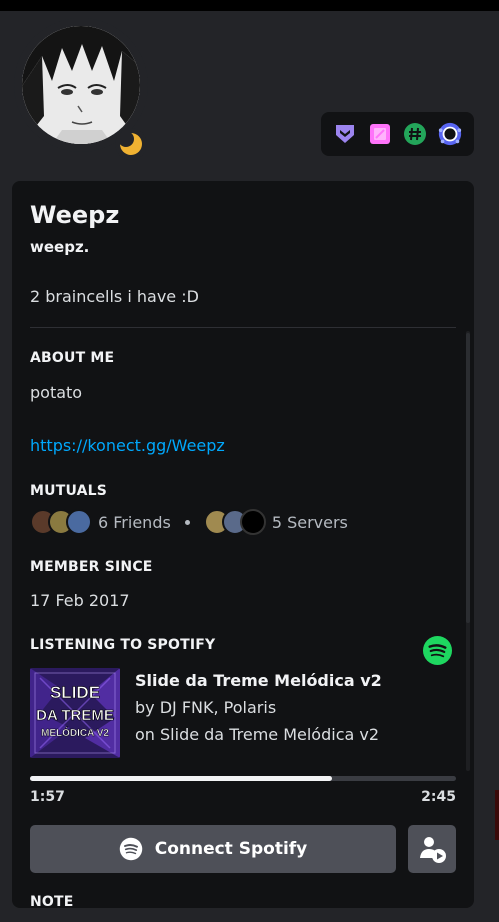 Image resolution: width=499 pixels, height=922 pixels. I want to click on avatar, so click(81, 85).